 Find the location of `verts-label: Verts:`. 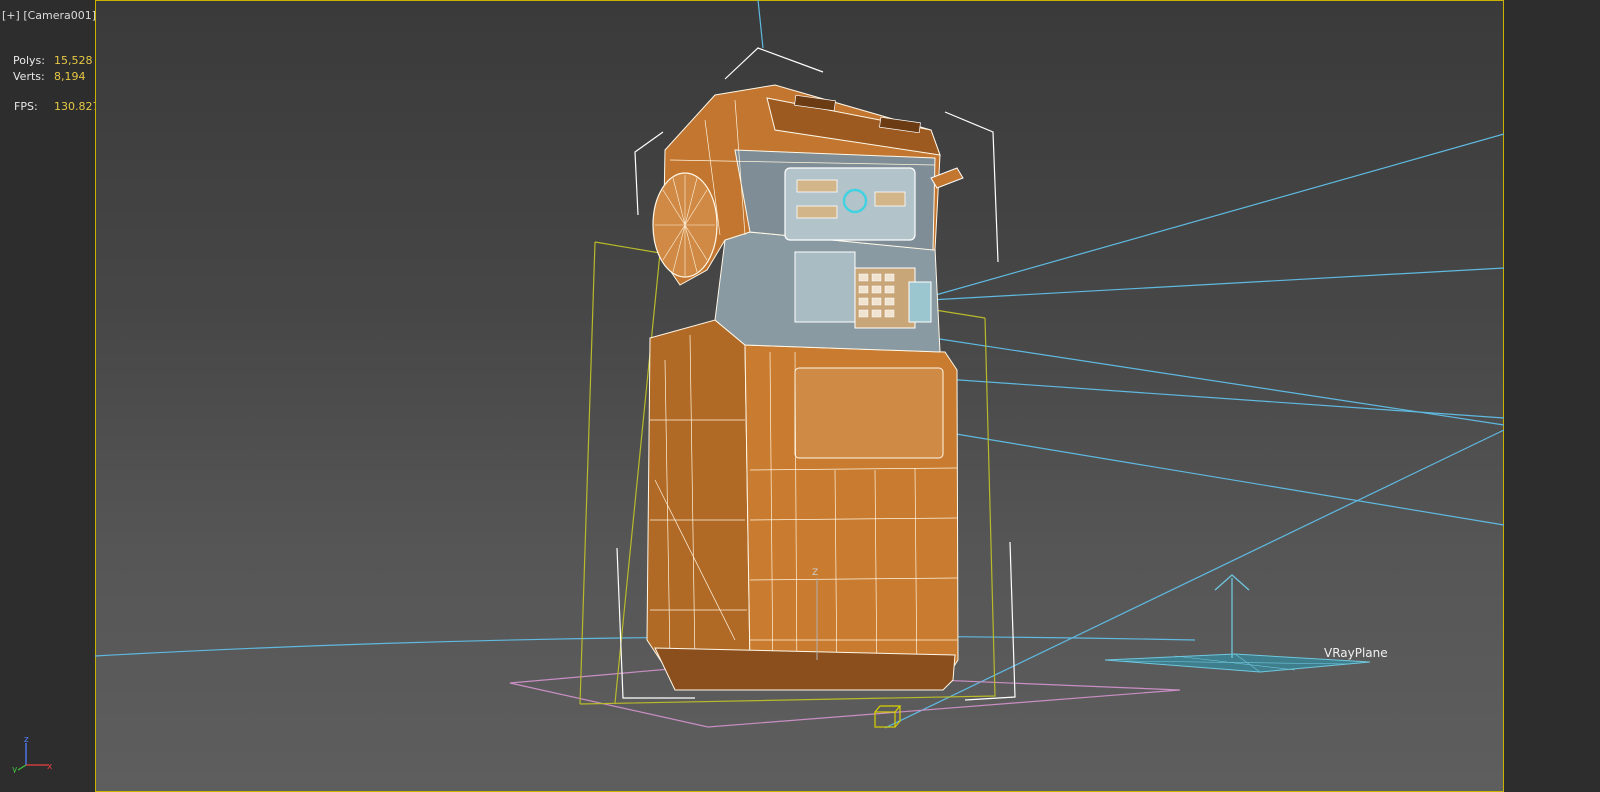

verts-label: Verts: is located at coordinates (29, 76).